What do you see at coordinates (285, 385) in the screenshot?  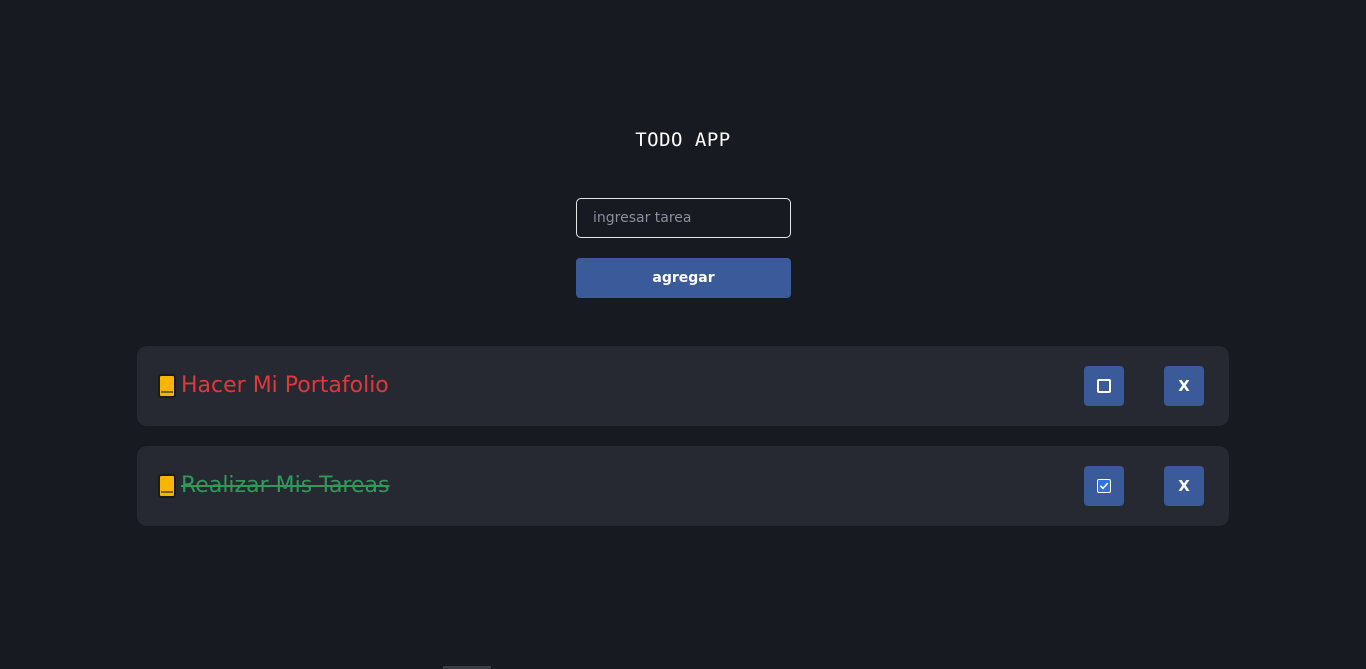 I see `task-text: Hacer Mi Portafolio` at bounding box center [285, 385].